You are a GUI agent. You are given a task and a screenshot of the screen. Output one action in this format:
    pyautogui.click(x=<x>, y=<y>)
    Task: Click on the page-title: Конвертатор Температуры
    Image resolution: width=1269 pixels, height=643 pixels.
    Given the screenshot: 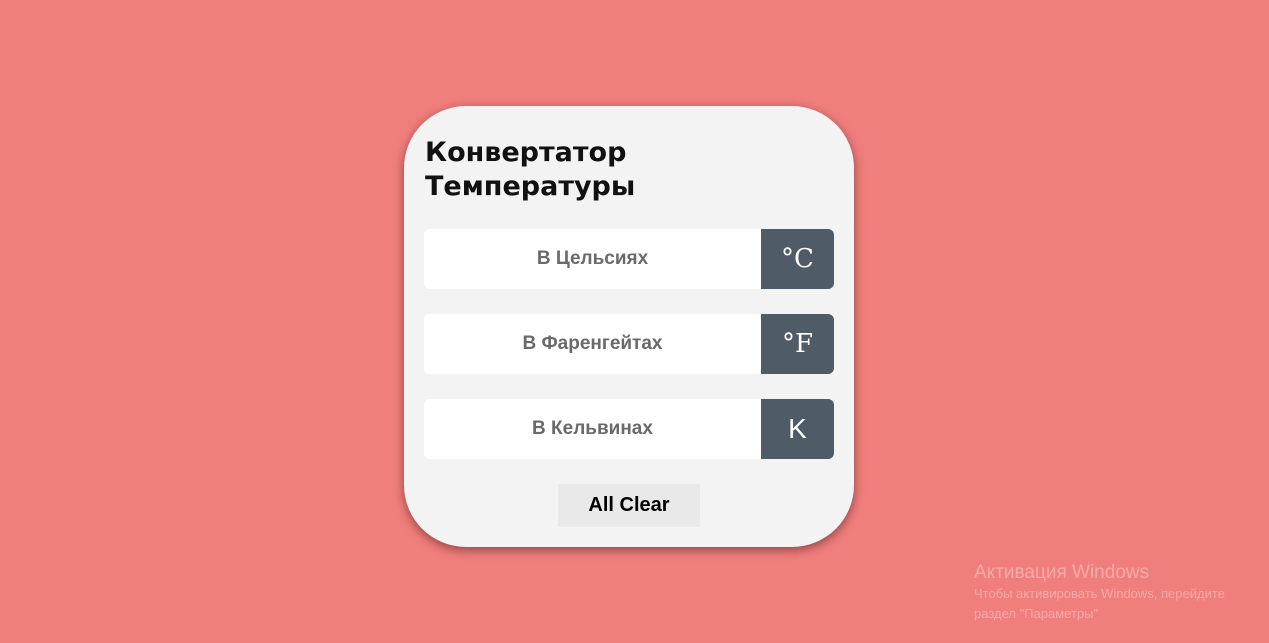 What is the action you would take?
    pyautogui.click(x=530, y=169)
    